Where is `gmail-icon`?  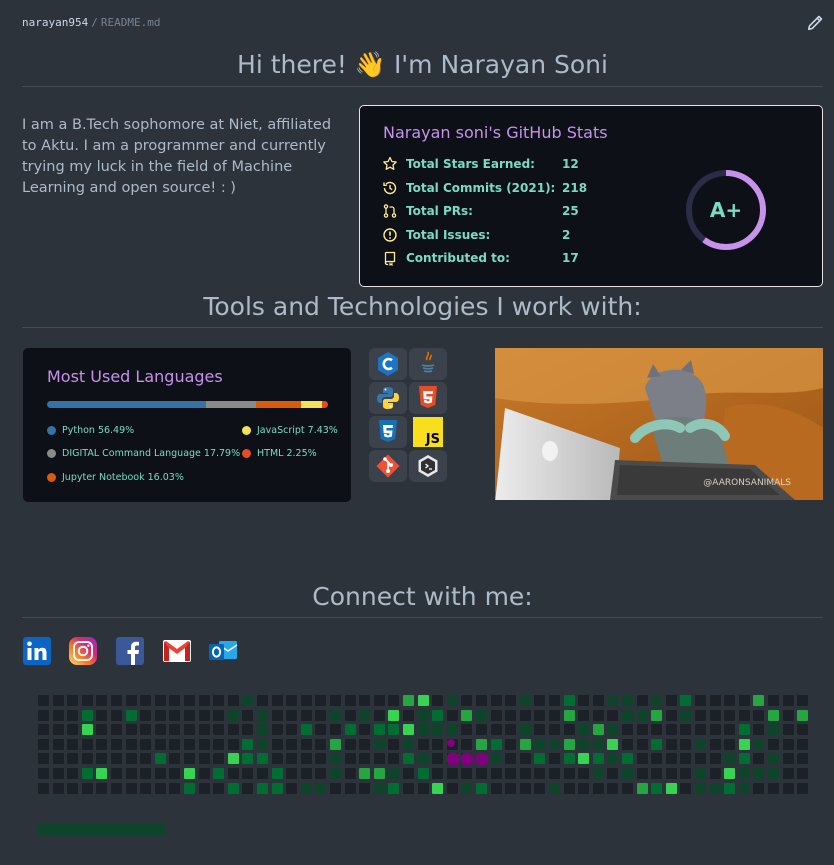 gmail-icon is located at coordinates (177, 651).